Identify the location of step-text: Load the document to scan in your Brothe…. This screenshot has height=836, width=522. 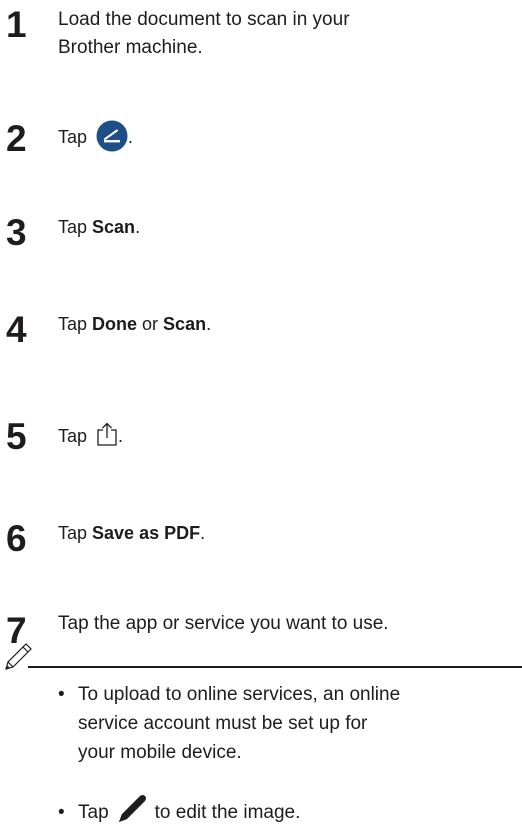
(204, 34).